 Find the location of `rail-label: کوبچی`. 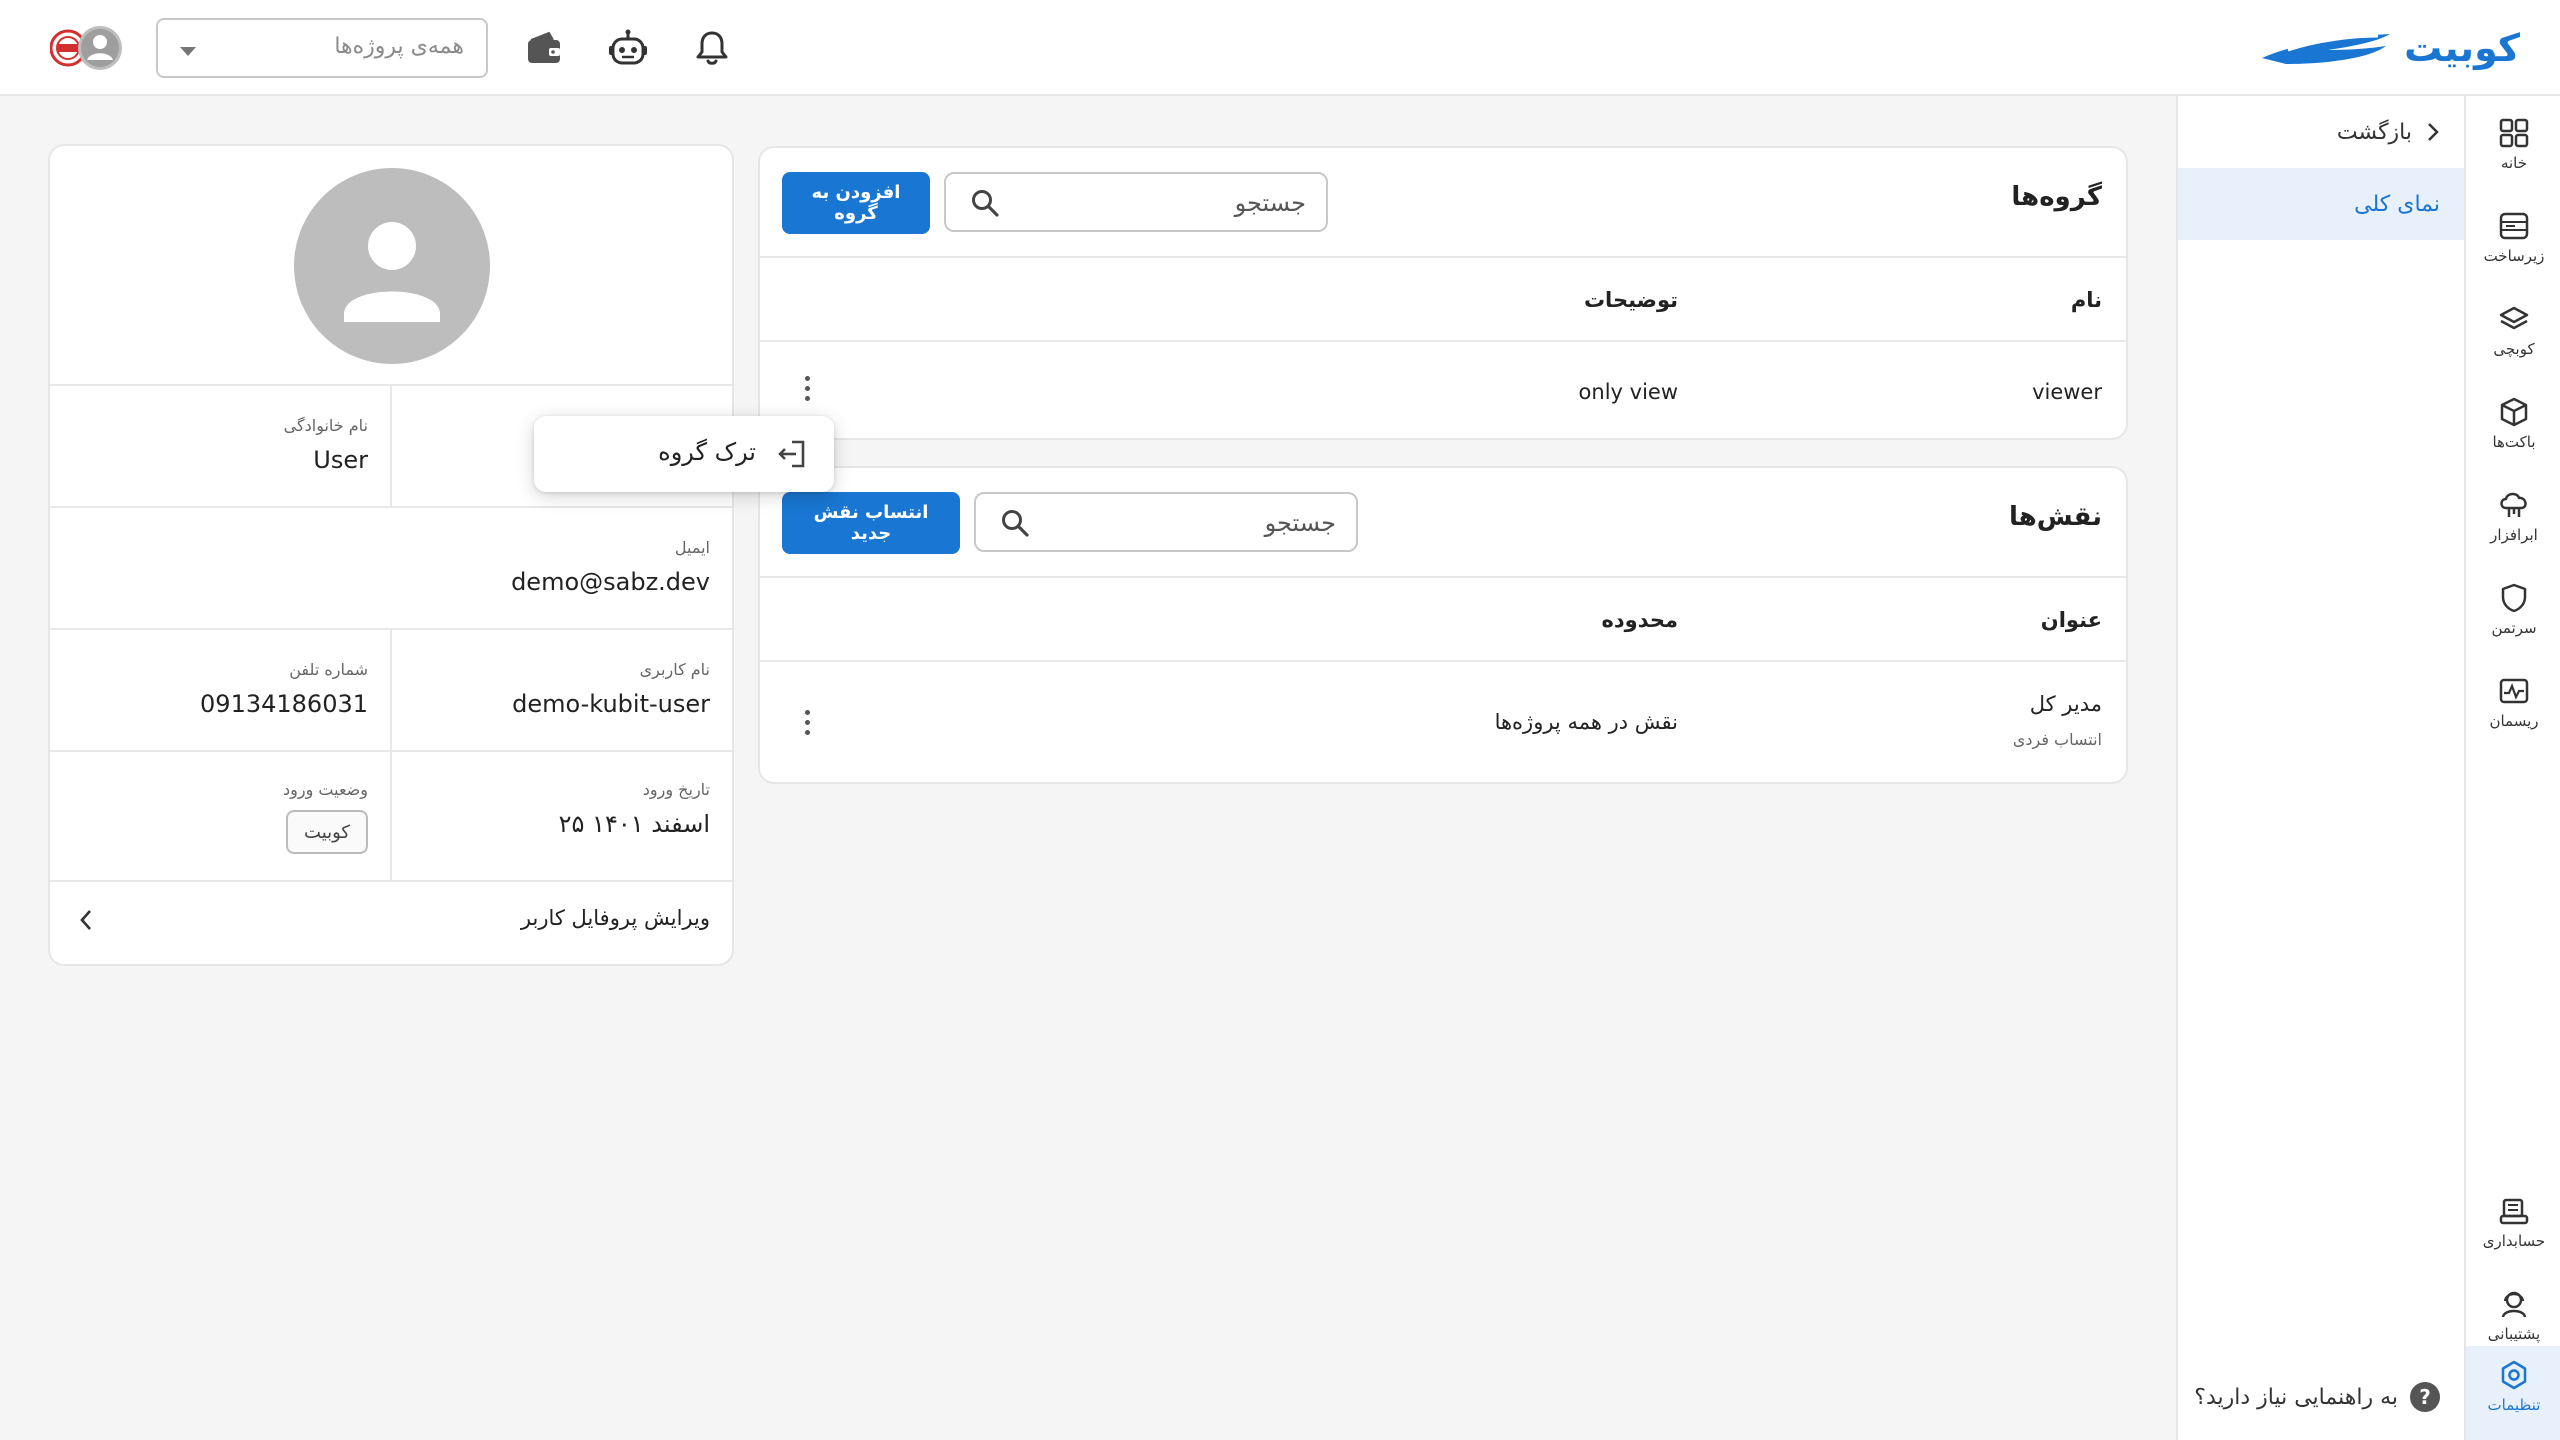

rail-label: کوبچی is located at coordinates (2514, 349).